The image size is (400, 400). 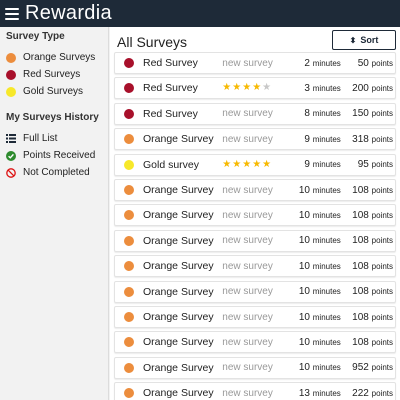 I want to click on sidebar-item-label: Points Received, so click(x=59, y=155).